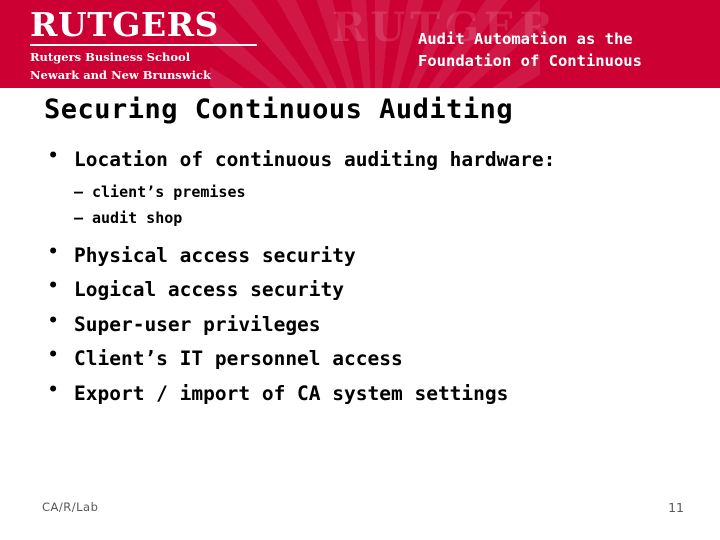  What do you see at coordinates (369, 255) in the screenshot?
I see `list-item: Physical access security` at bounding box center [369, 255].